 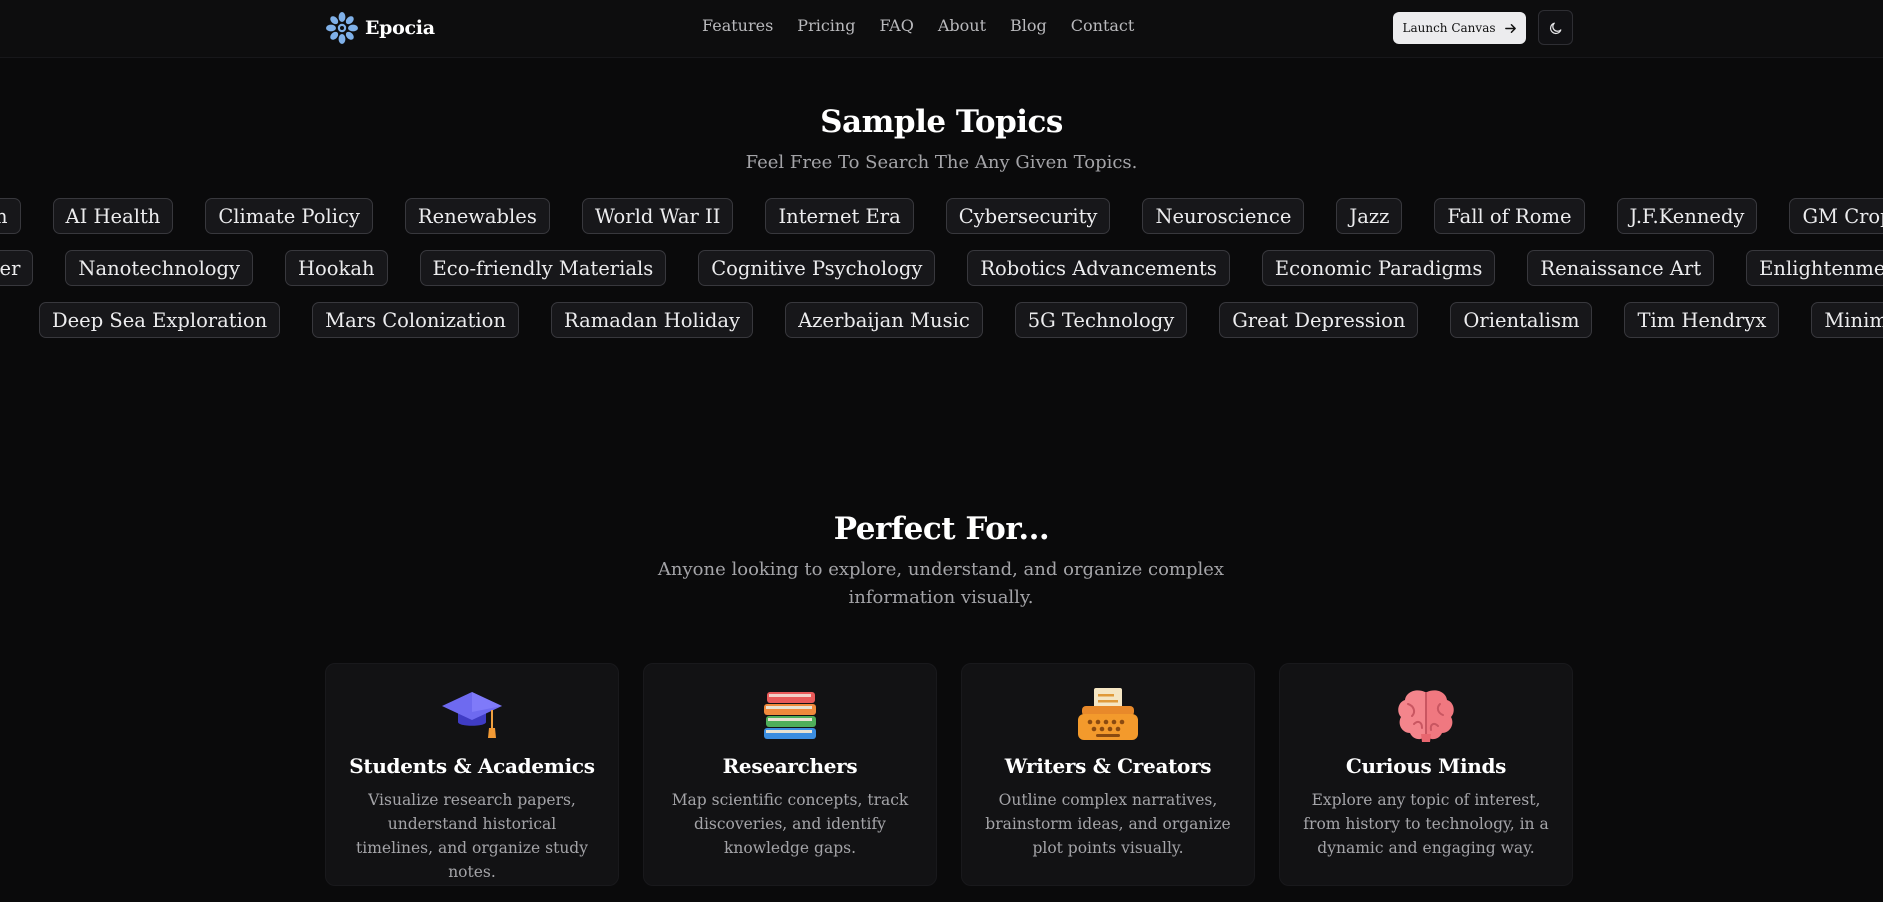 I want to click on topic-chip-neuroscience: Neuroscience, so click(x=1223, y=216).